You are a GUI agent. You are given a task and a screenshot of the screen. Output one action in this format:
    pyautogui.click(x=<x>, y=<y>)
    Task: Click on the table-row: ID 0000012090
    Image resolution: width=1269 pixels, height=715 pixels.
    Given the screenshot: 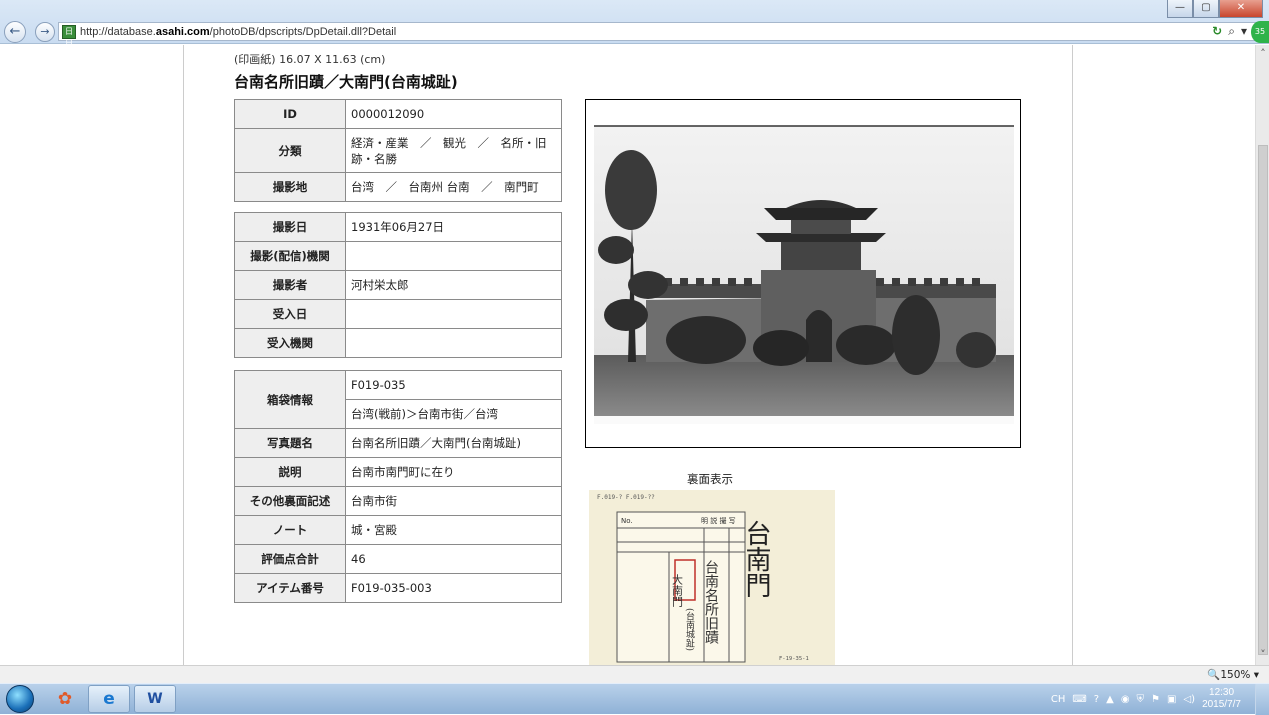 What is the action you would take?
    pyautogui.click(x=398, y=114)
    